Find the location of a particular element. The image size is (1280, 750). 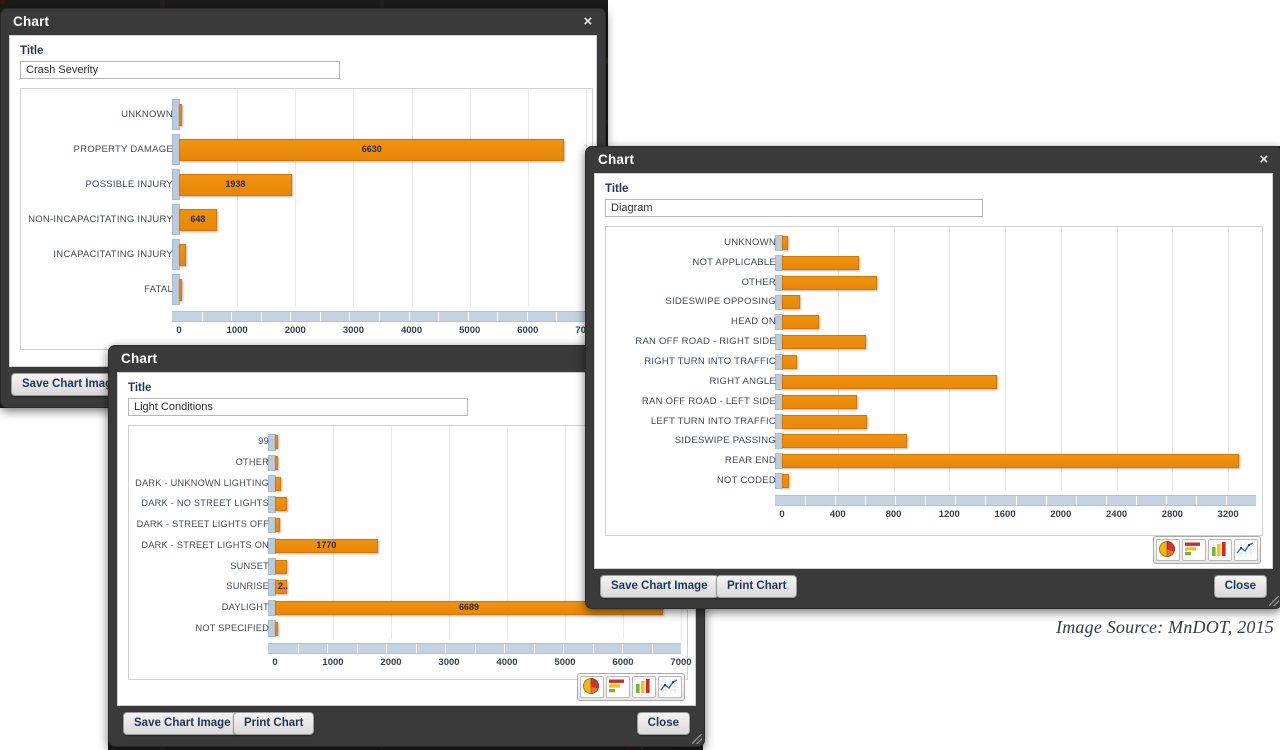

chart-category-label: INCAPACITATING INJURY is located at coordinates (113, 254).